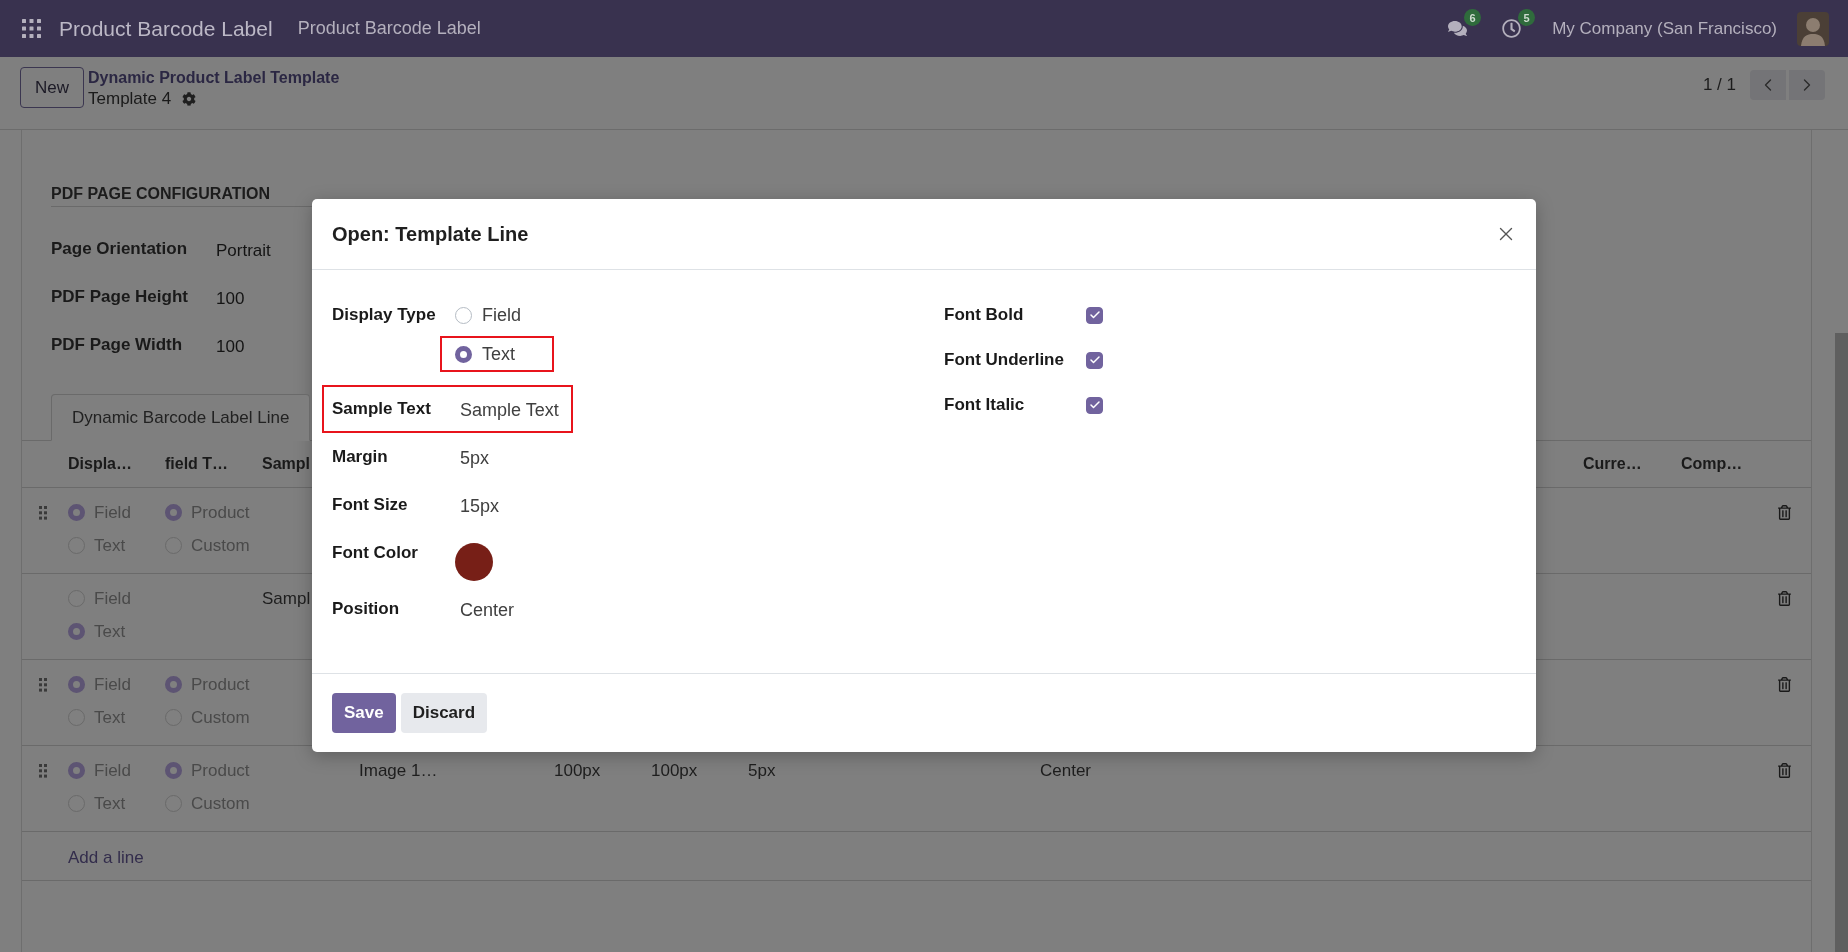  I want to click on radio-option: Field, so click(497, 315).